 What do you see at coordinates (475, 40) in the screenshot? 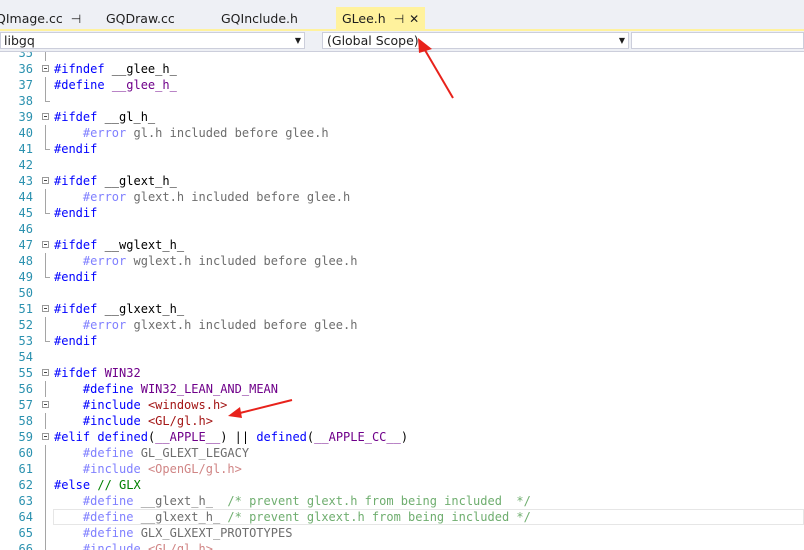
I see `scope-dropdown: (Global Scope) ▼` at bounding box center [475, 40].